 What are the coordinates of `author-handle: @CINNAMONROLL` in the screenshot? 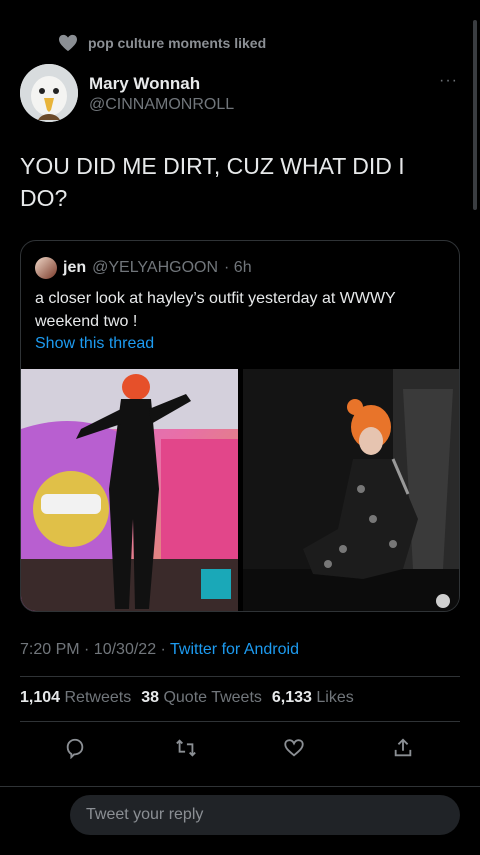 It's located at (161, 105).